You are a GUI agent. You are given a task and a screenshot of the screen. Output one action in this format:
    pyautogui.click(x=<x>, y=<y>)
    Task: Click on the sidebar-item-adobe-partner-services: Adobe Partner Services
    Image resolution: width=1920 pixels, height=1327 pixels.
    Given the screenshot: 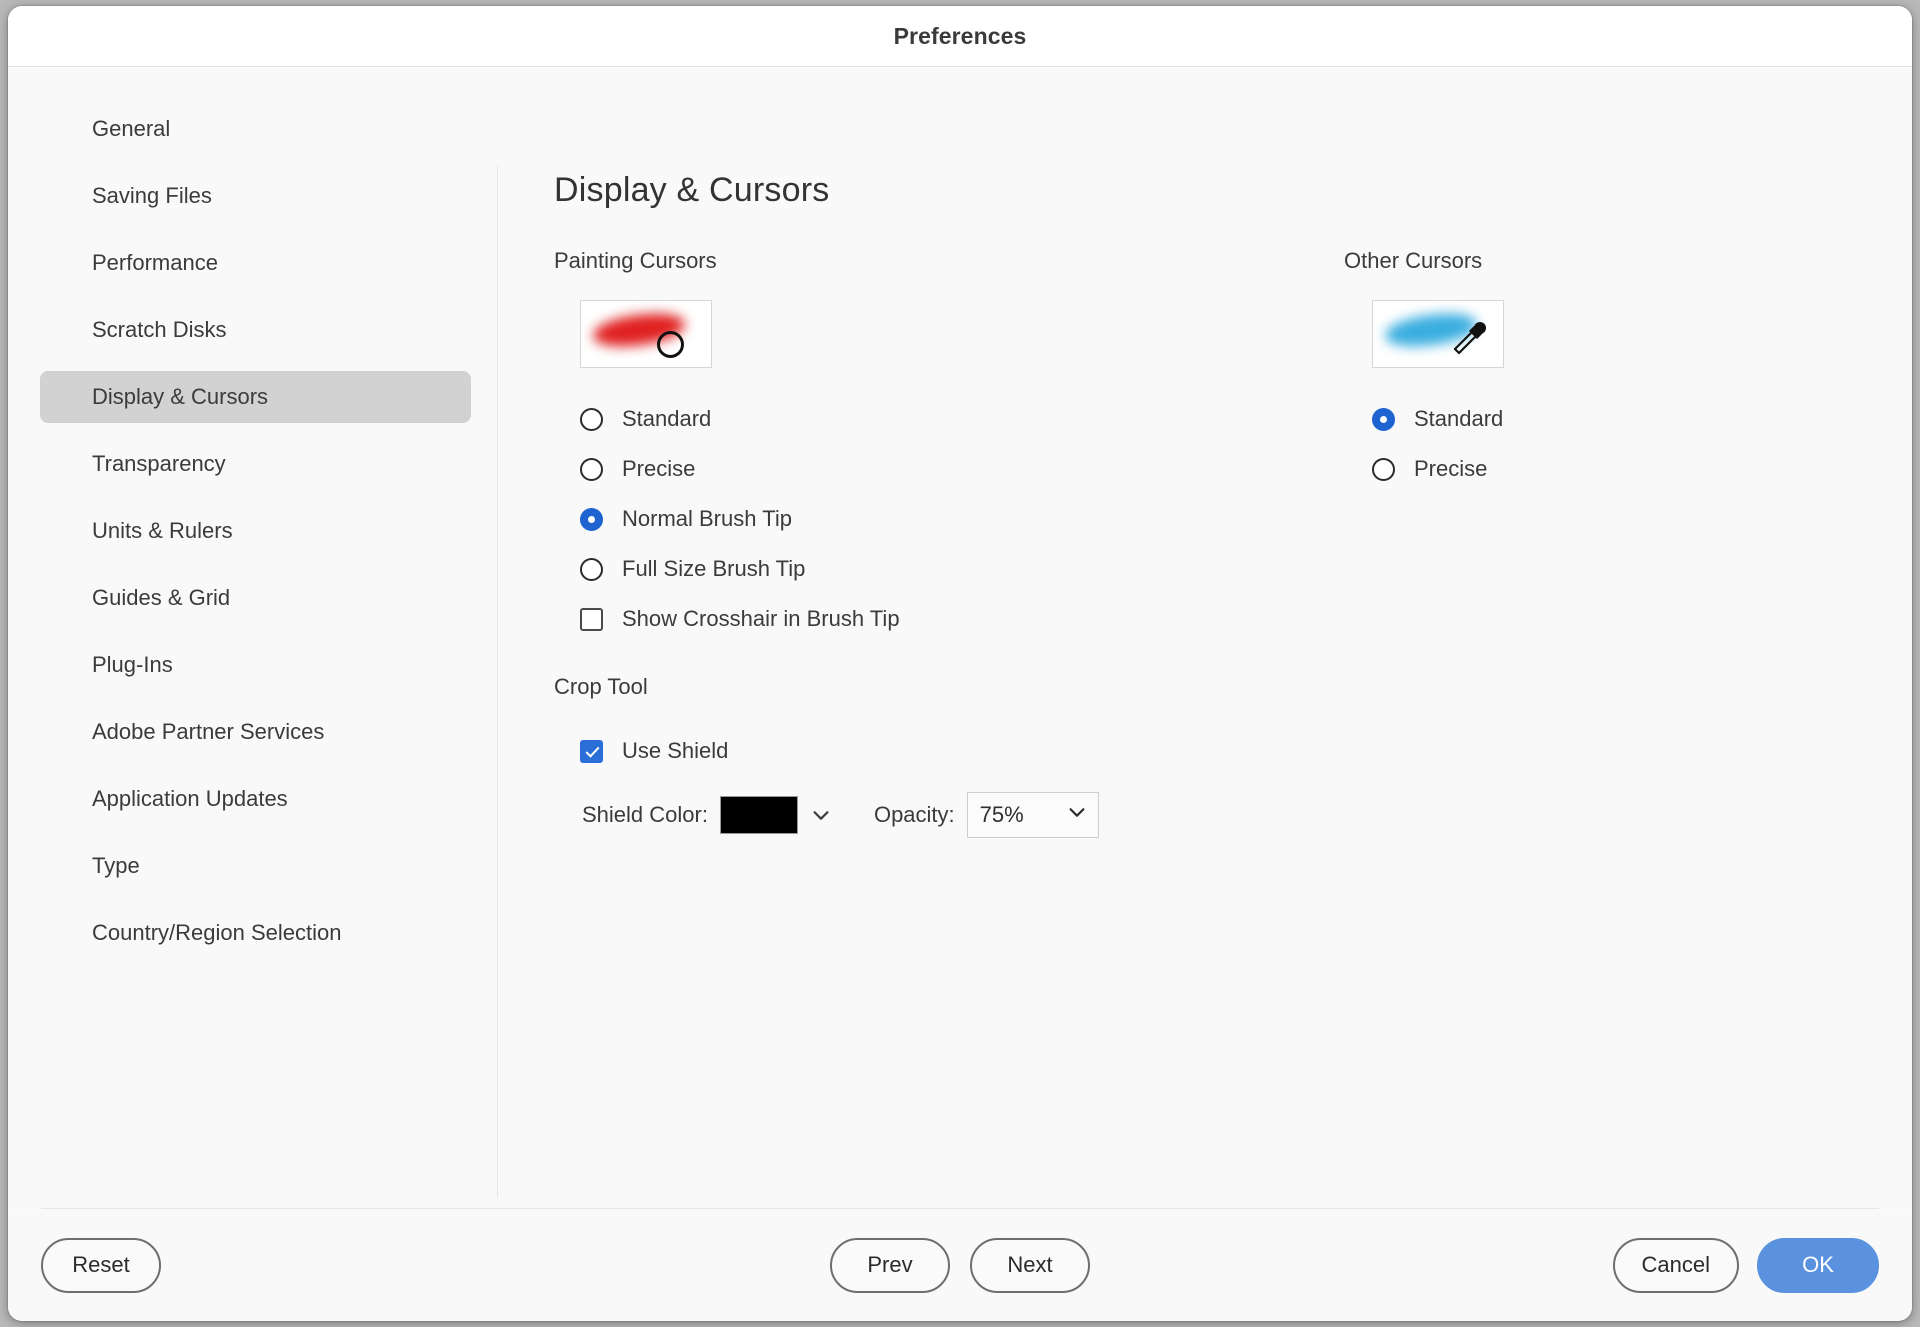 What is the action you would take?
    pyautogui.click(x=255, y=732)
    